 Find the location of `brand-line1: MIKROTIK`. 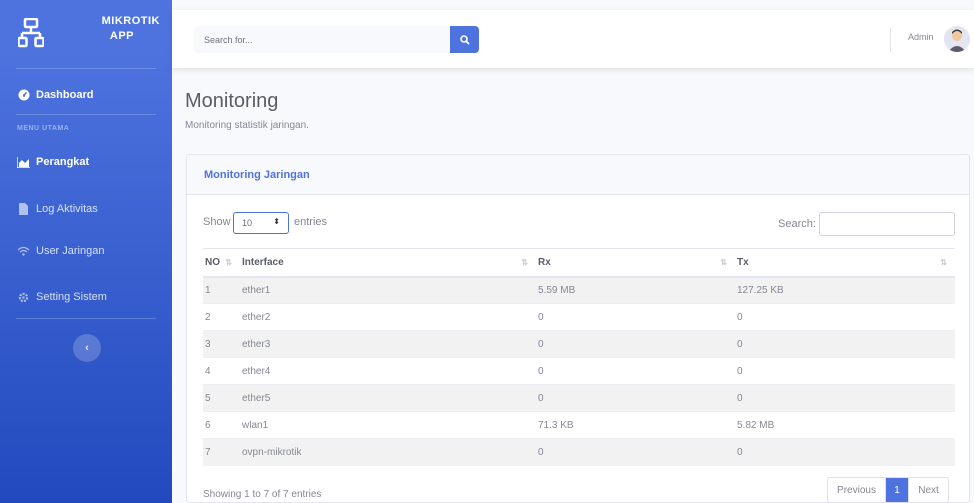

brand-line1: MIKROTIK is located at coordinates (130, 21).